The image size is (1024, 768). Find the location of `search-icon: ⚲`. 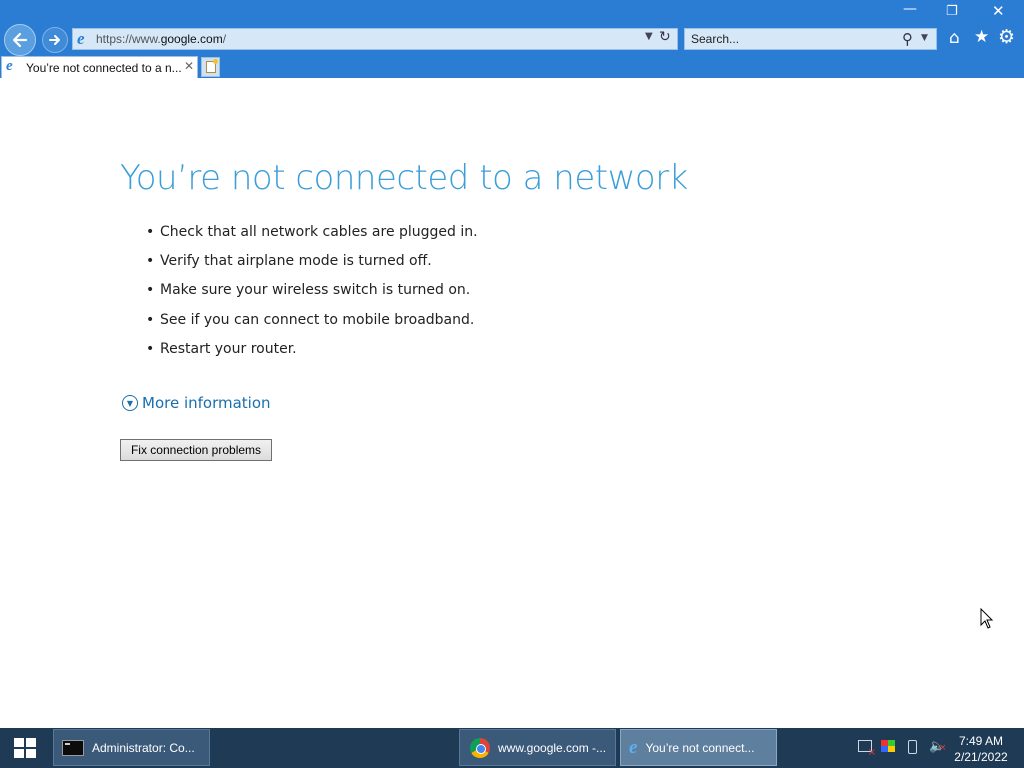

search-icon: ⚲ is located at coordinates (907, 39).